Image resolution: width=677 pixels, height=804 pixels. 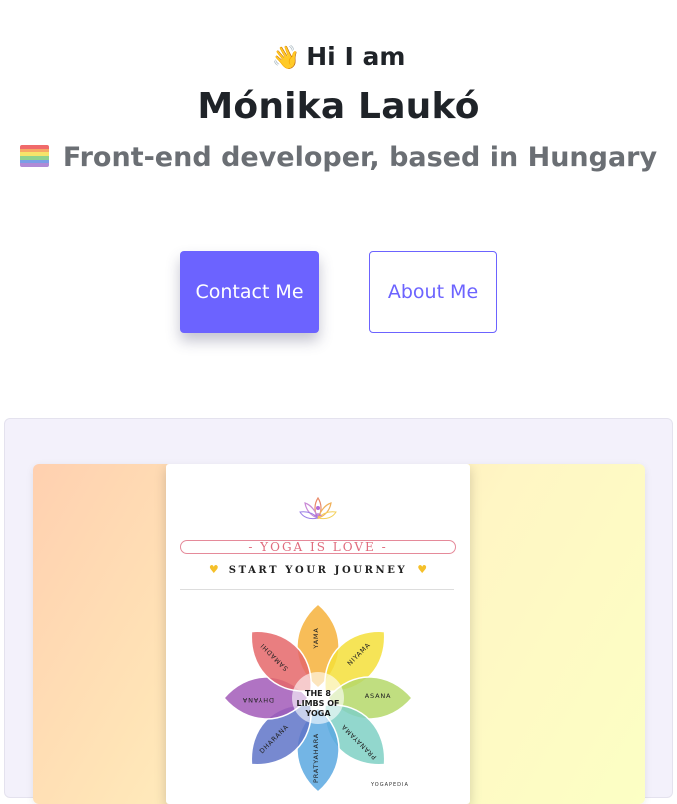 I want to click on brand-label: YOGAPEDIA, so click(x=390, y=785).